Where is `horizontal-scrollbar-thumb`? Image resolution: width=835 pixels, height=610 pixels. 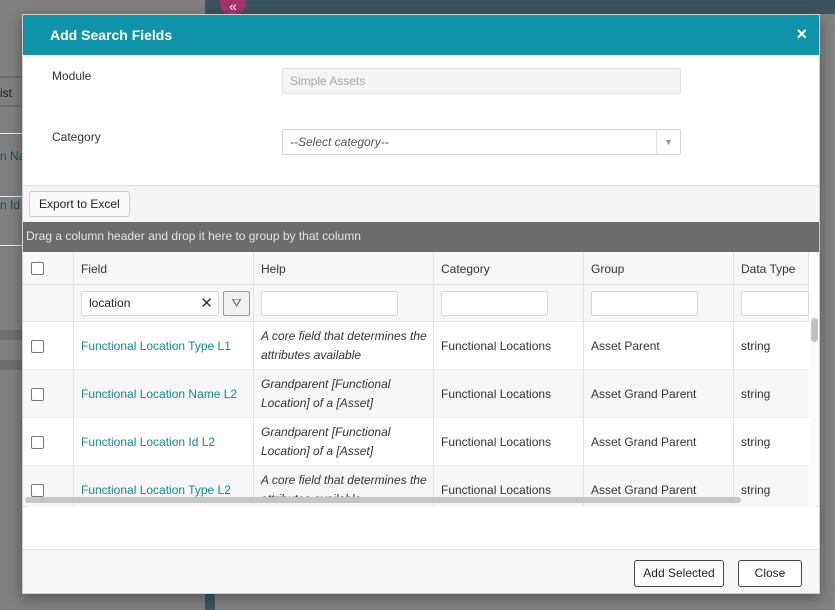 horizontal-scrollbar-thumb is located at coordinates (383, 500).